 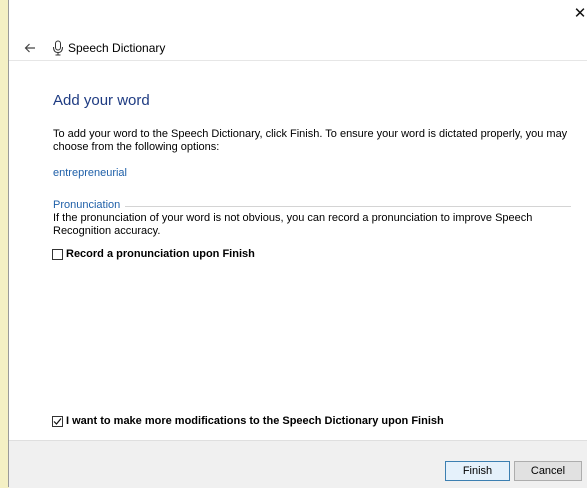 I want to click on checkmark-icon, so click(x=57, y=421).